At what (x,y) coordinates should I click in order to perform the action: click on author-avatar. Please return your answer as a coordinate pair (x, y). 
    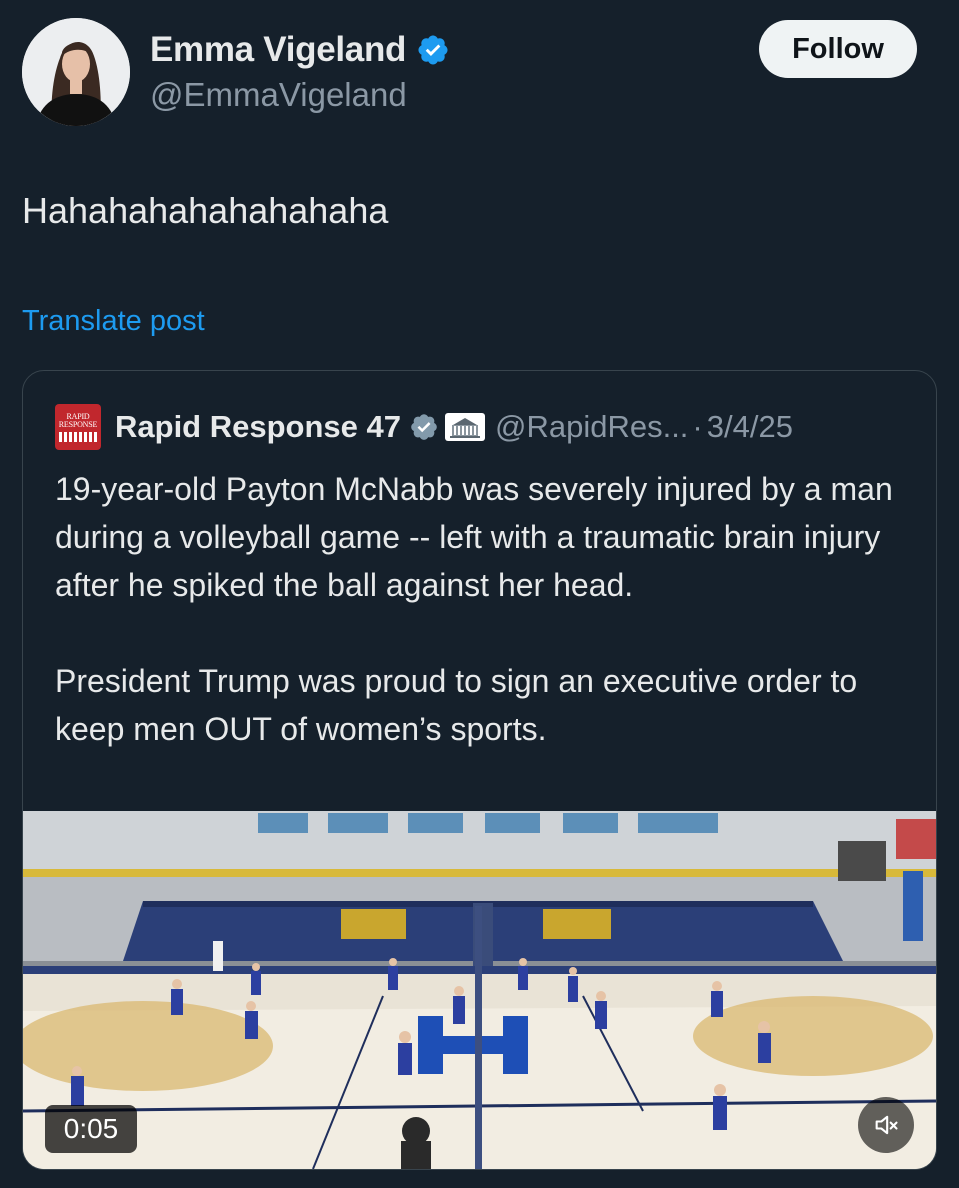
    Looking at the image, I should click on (76, 72).